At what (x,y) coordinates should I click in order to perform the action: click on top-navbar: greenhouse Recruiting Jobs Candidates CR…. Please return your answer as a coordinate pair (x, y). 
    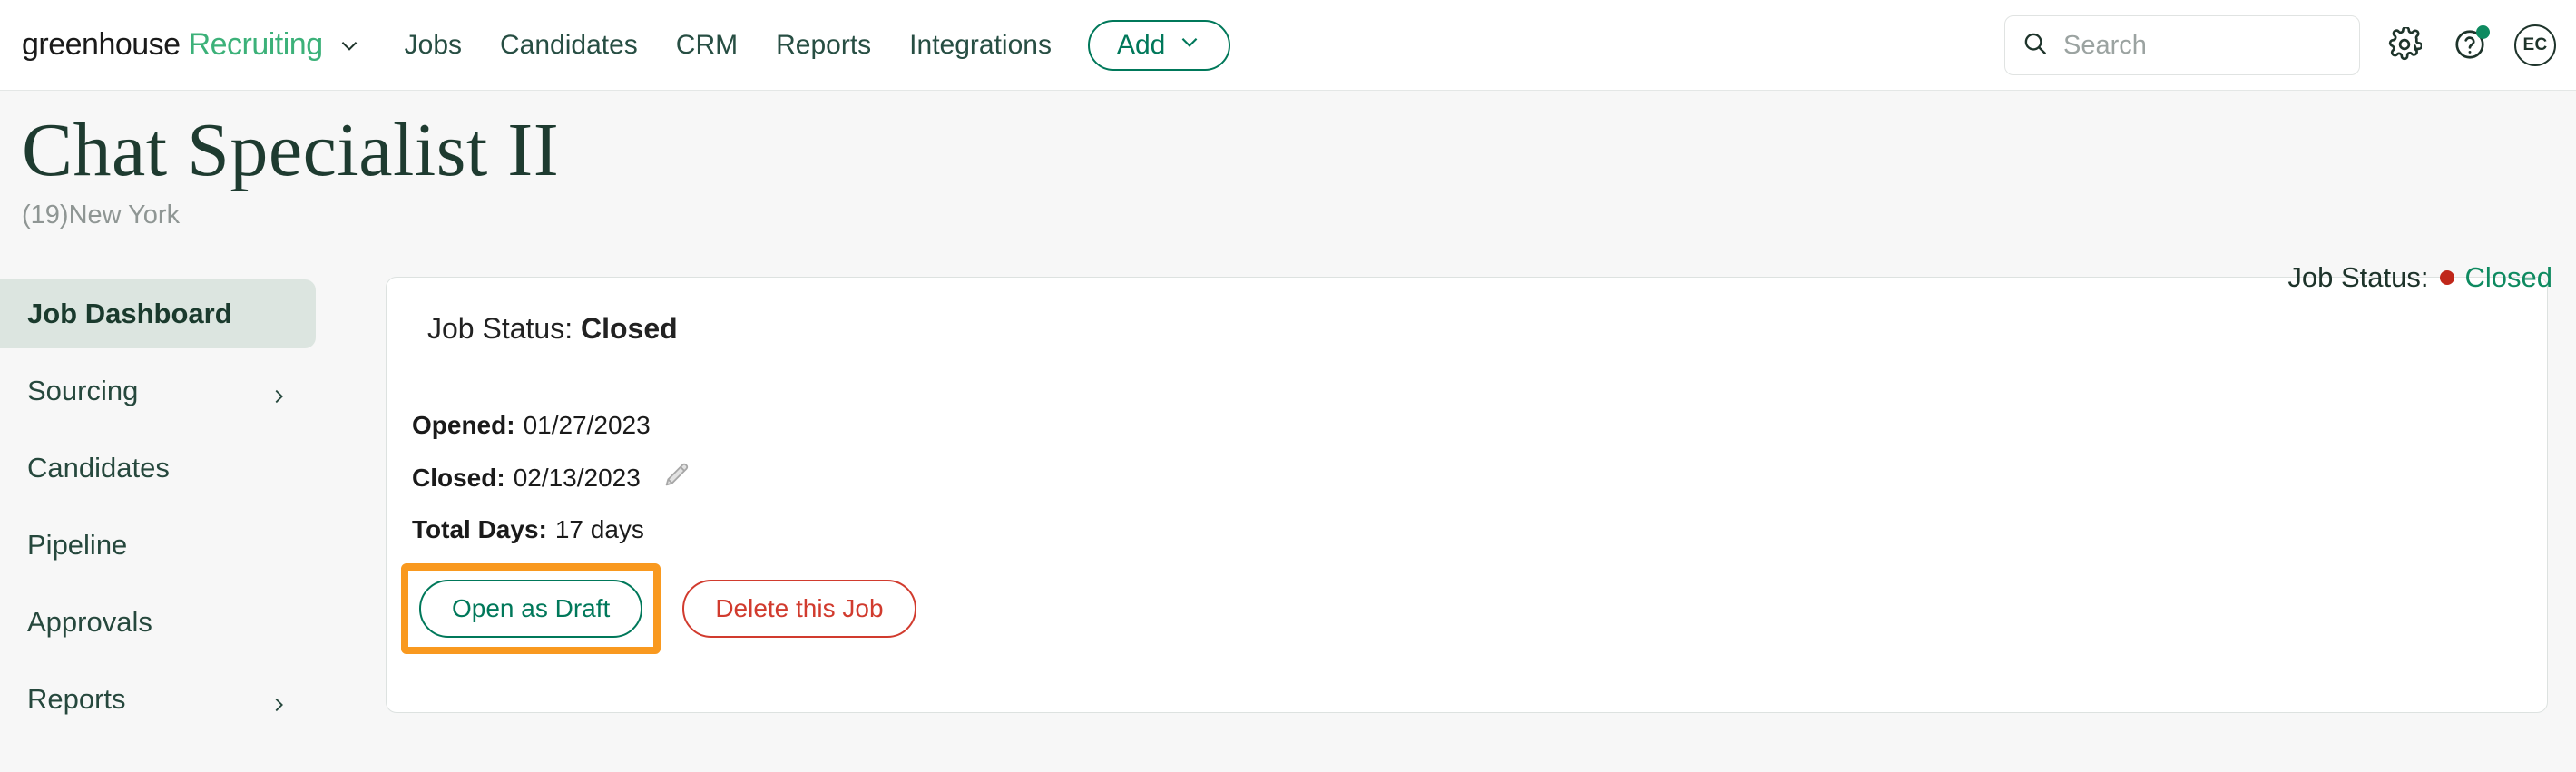
    Looking at the image, I should click on (1288, 45).